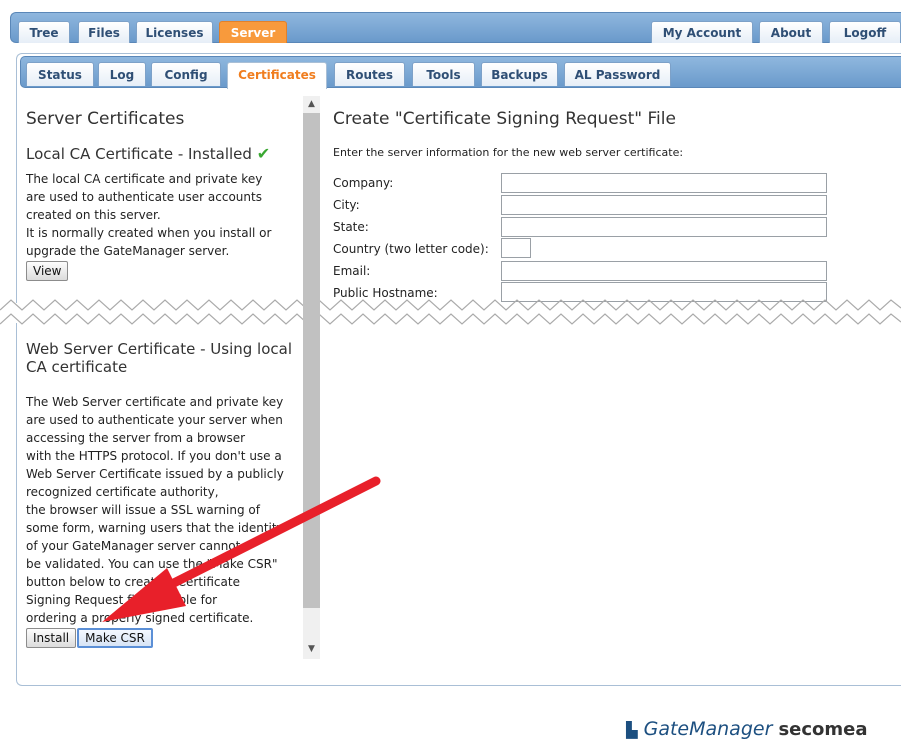 The image size is (901, 740). I want to click on annotation-arrow-icon, so click(241, 549).